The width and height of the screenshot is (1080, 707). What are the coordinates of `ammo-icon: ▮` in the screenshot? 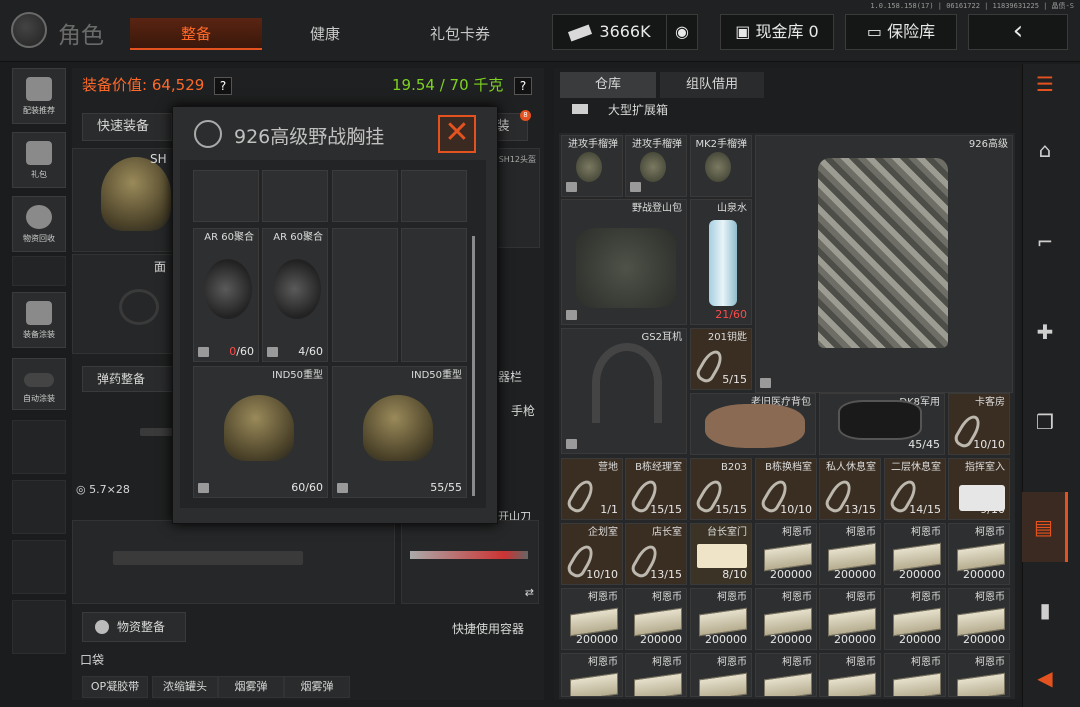 It's located at (1045, 610).